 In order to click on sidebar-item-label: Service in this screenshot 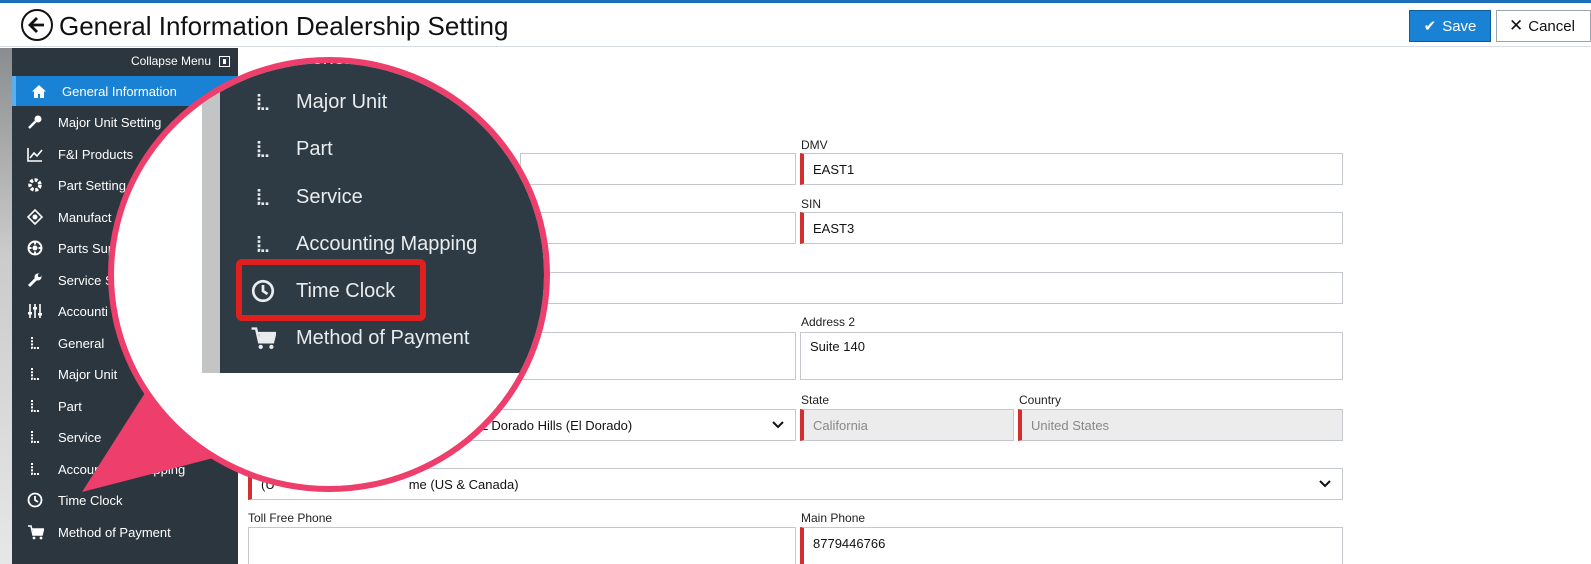, I will do `click(80, 437)`.